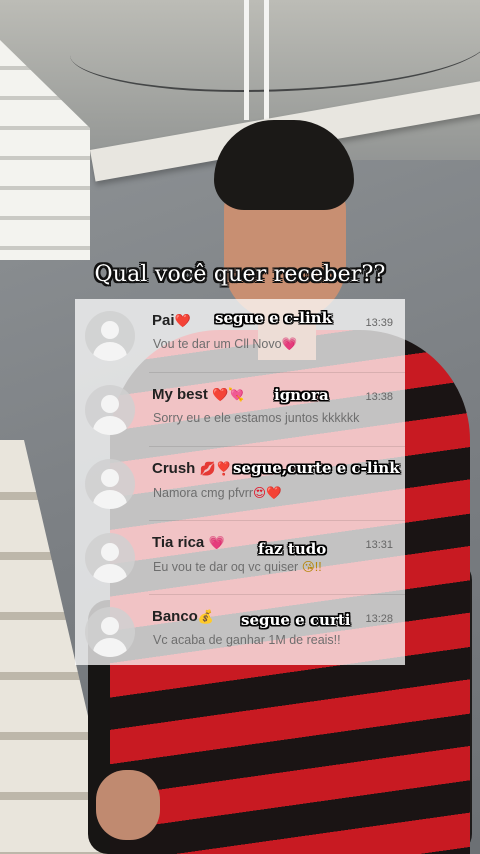  I want to click on chat-name: Pai❤️, so click(171, 320).